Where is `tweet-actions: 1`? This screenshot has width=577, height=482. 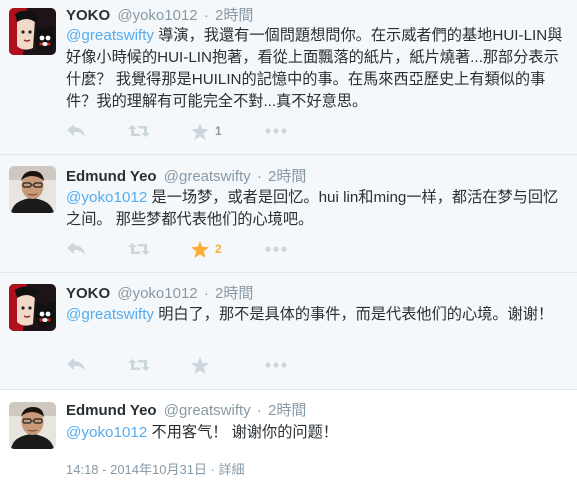 tweet-actions: 1 is located at coordinates (196, 131).